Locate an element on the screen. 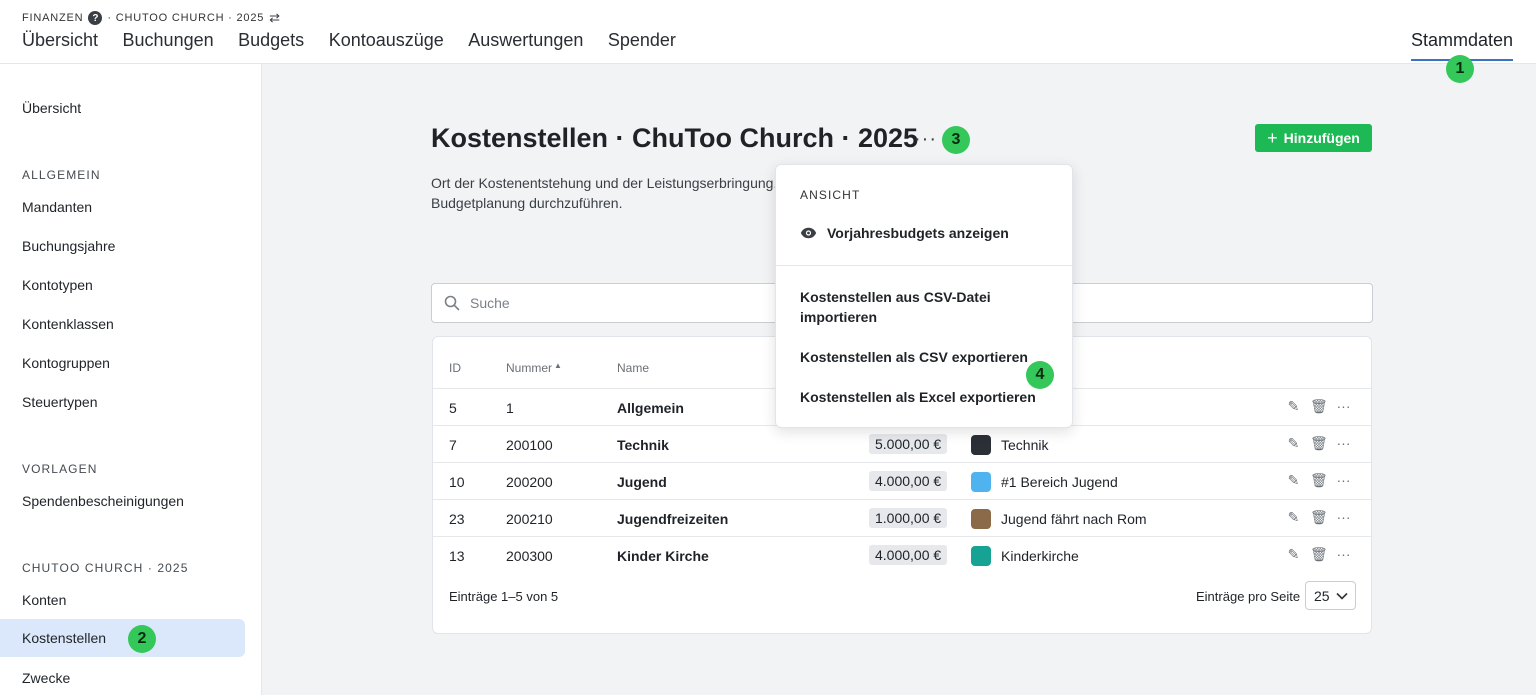 The height and width of the screenshot is (695, 1536). nav-statements: Kontoauszüge is located at coordinates (386, 40).